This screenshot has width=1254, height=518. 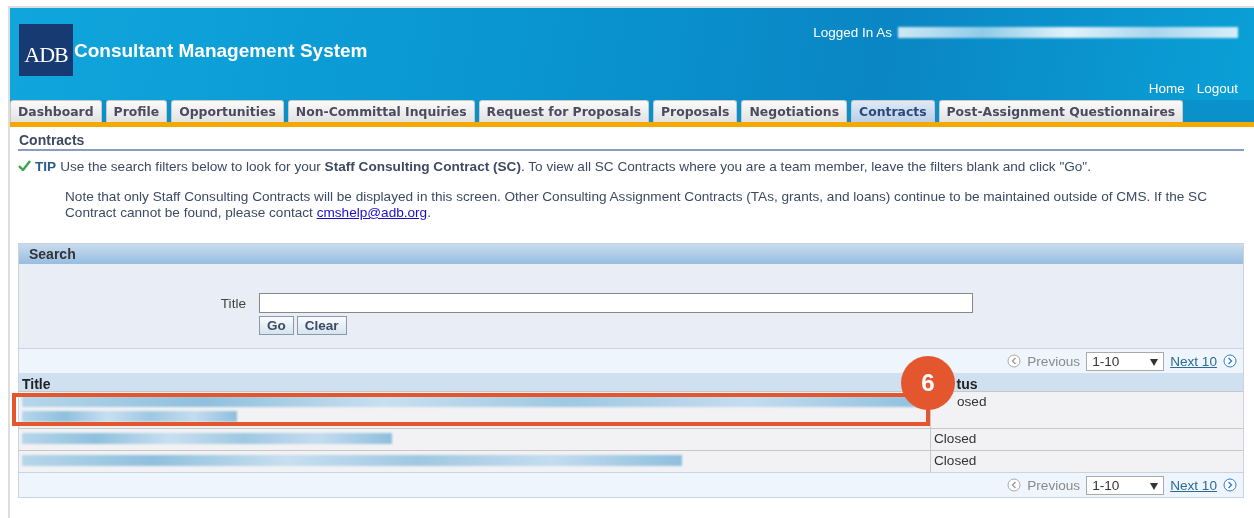 I want to click on logged-in-label: Logged In As, so click(x=852, y=32).